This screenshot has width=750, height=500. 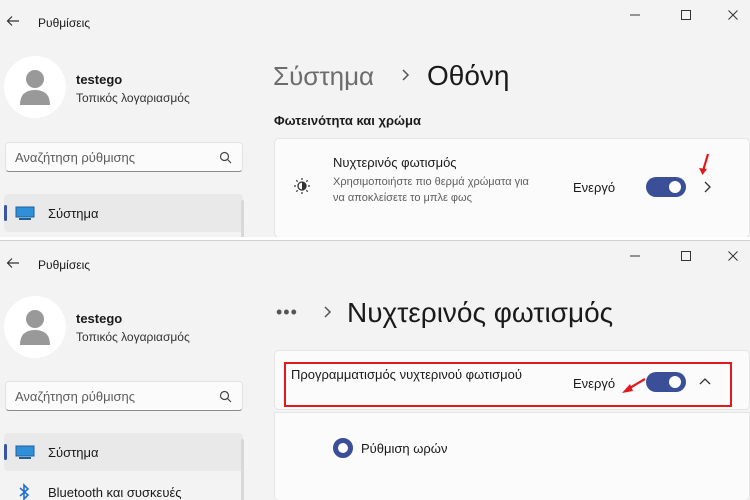 What do you see at coordinates (468, 75) in the screenshot?
I see `page-title: Οθόνη` at bounding box center [468, 75].